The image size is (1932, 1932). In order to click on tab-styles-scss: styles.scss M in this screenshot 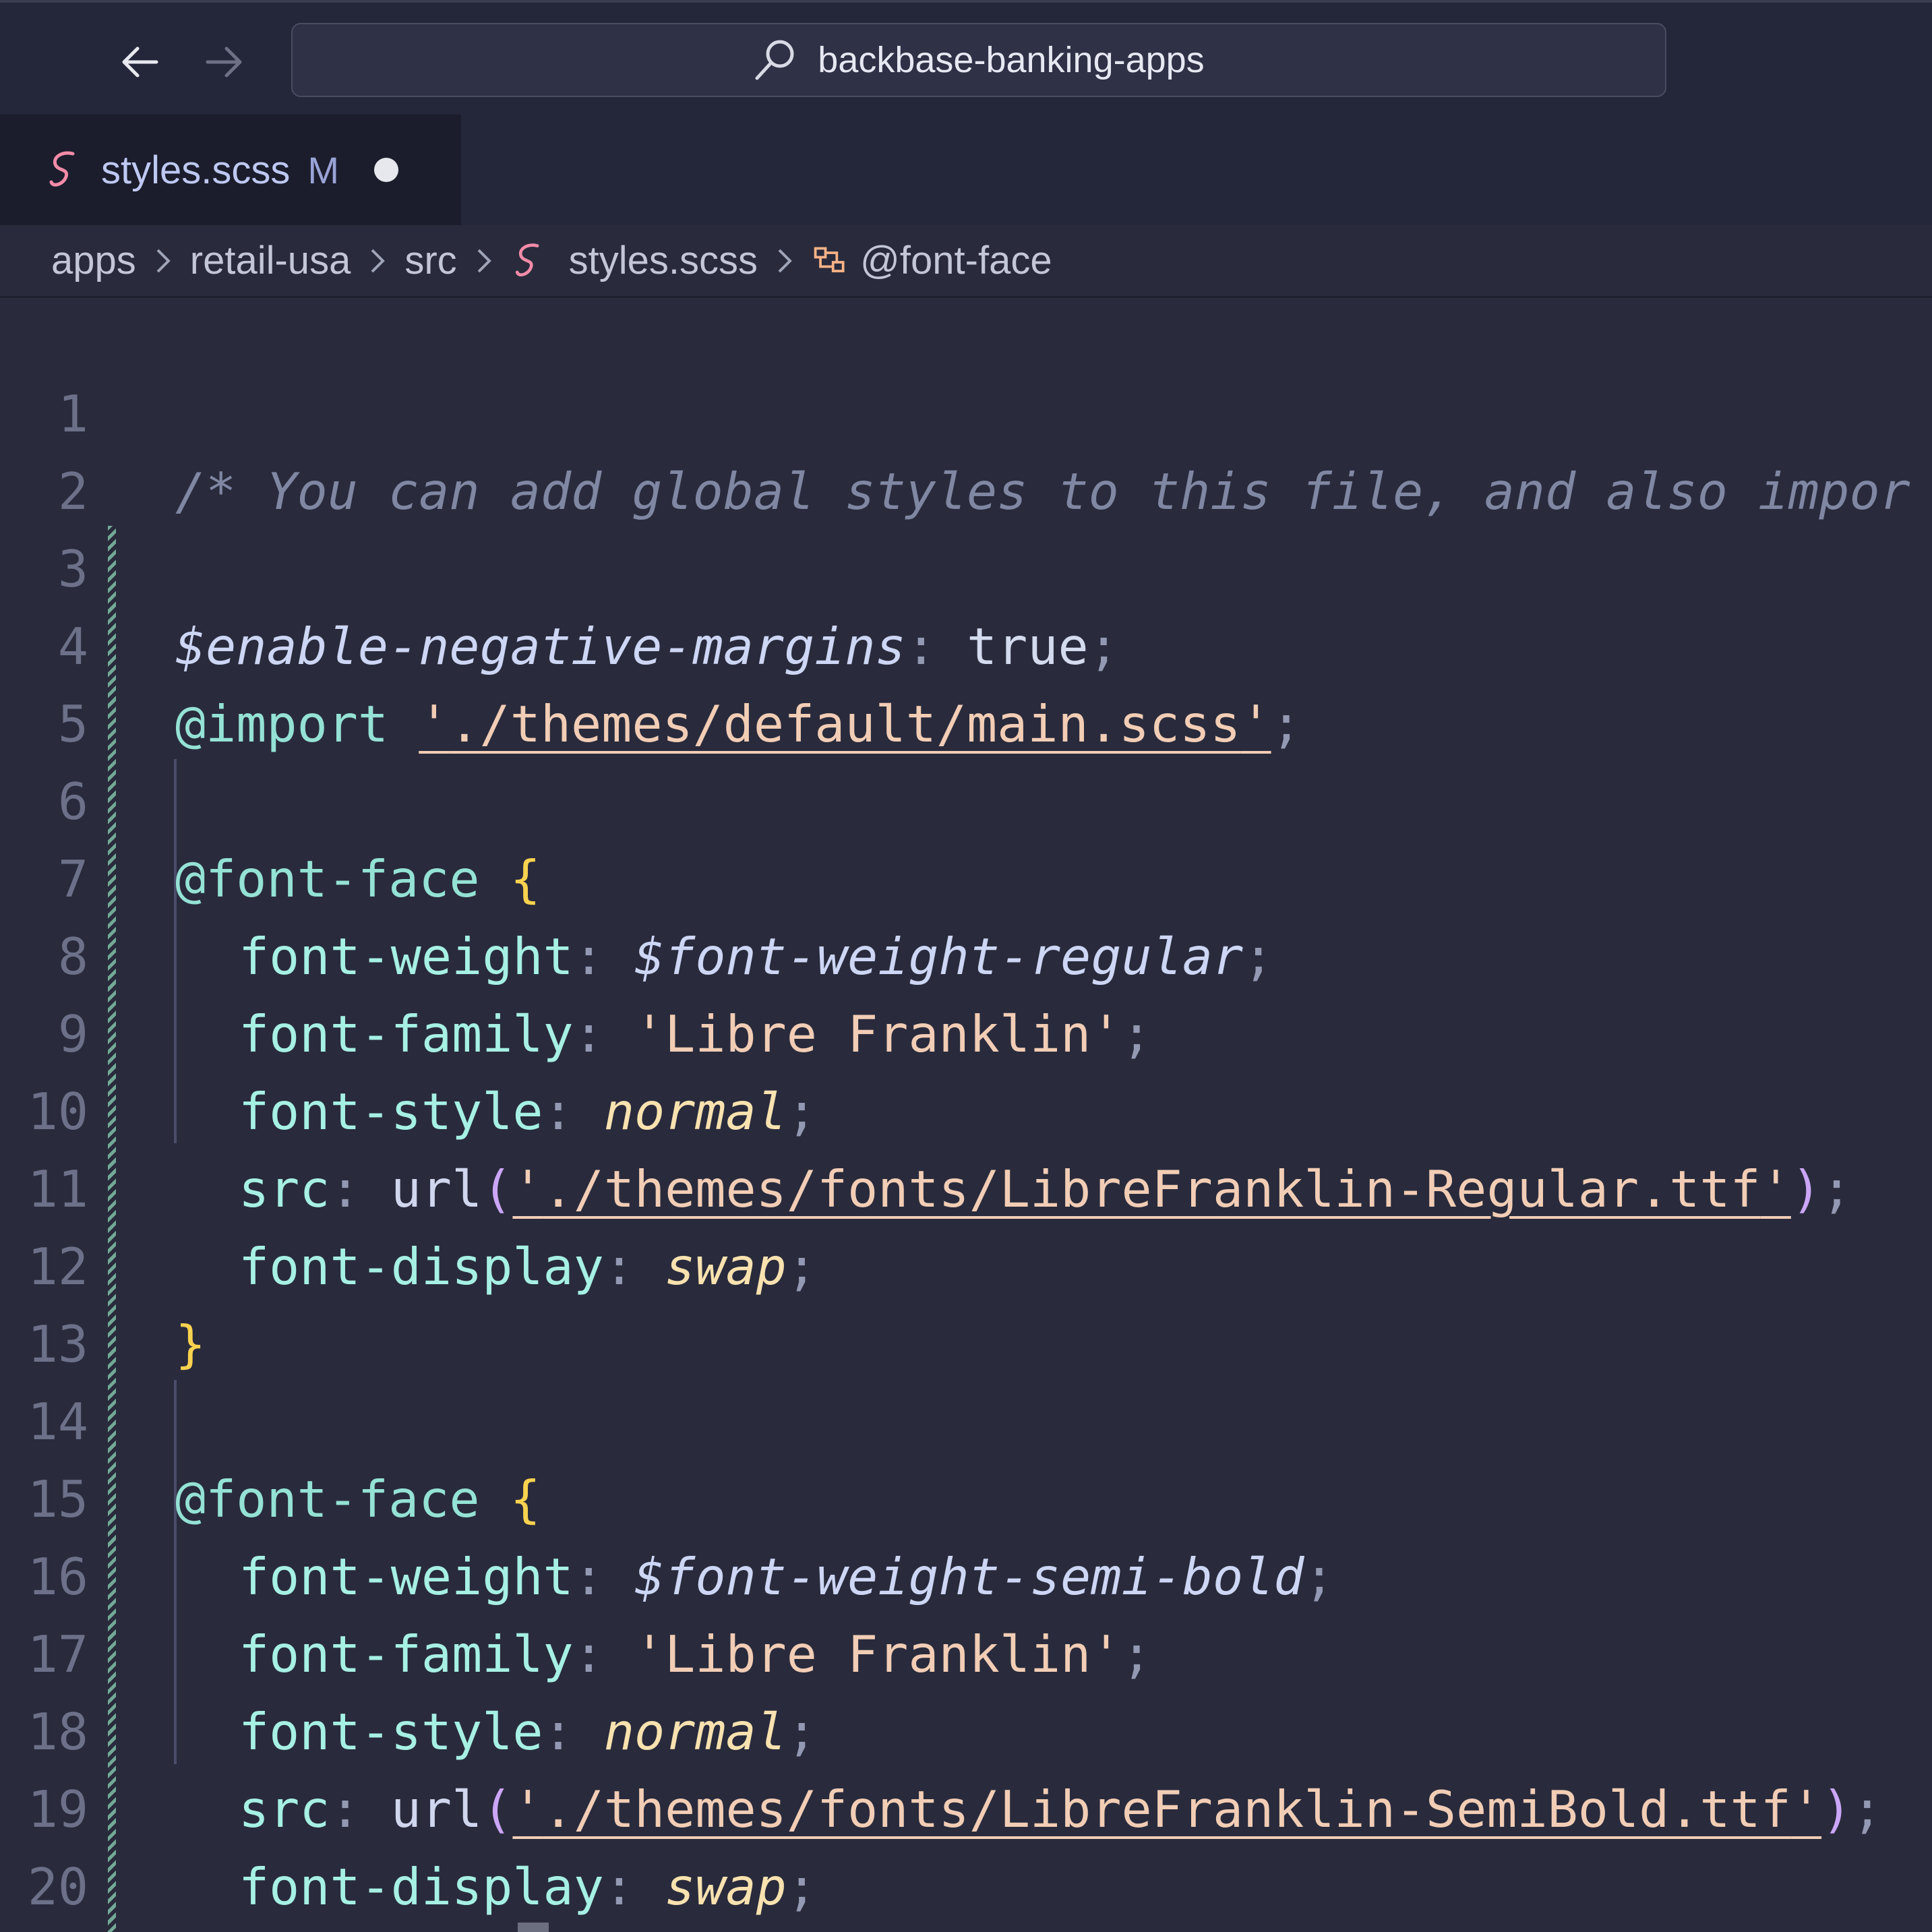, I will do `click(230, 170)`.